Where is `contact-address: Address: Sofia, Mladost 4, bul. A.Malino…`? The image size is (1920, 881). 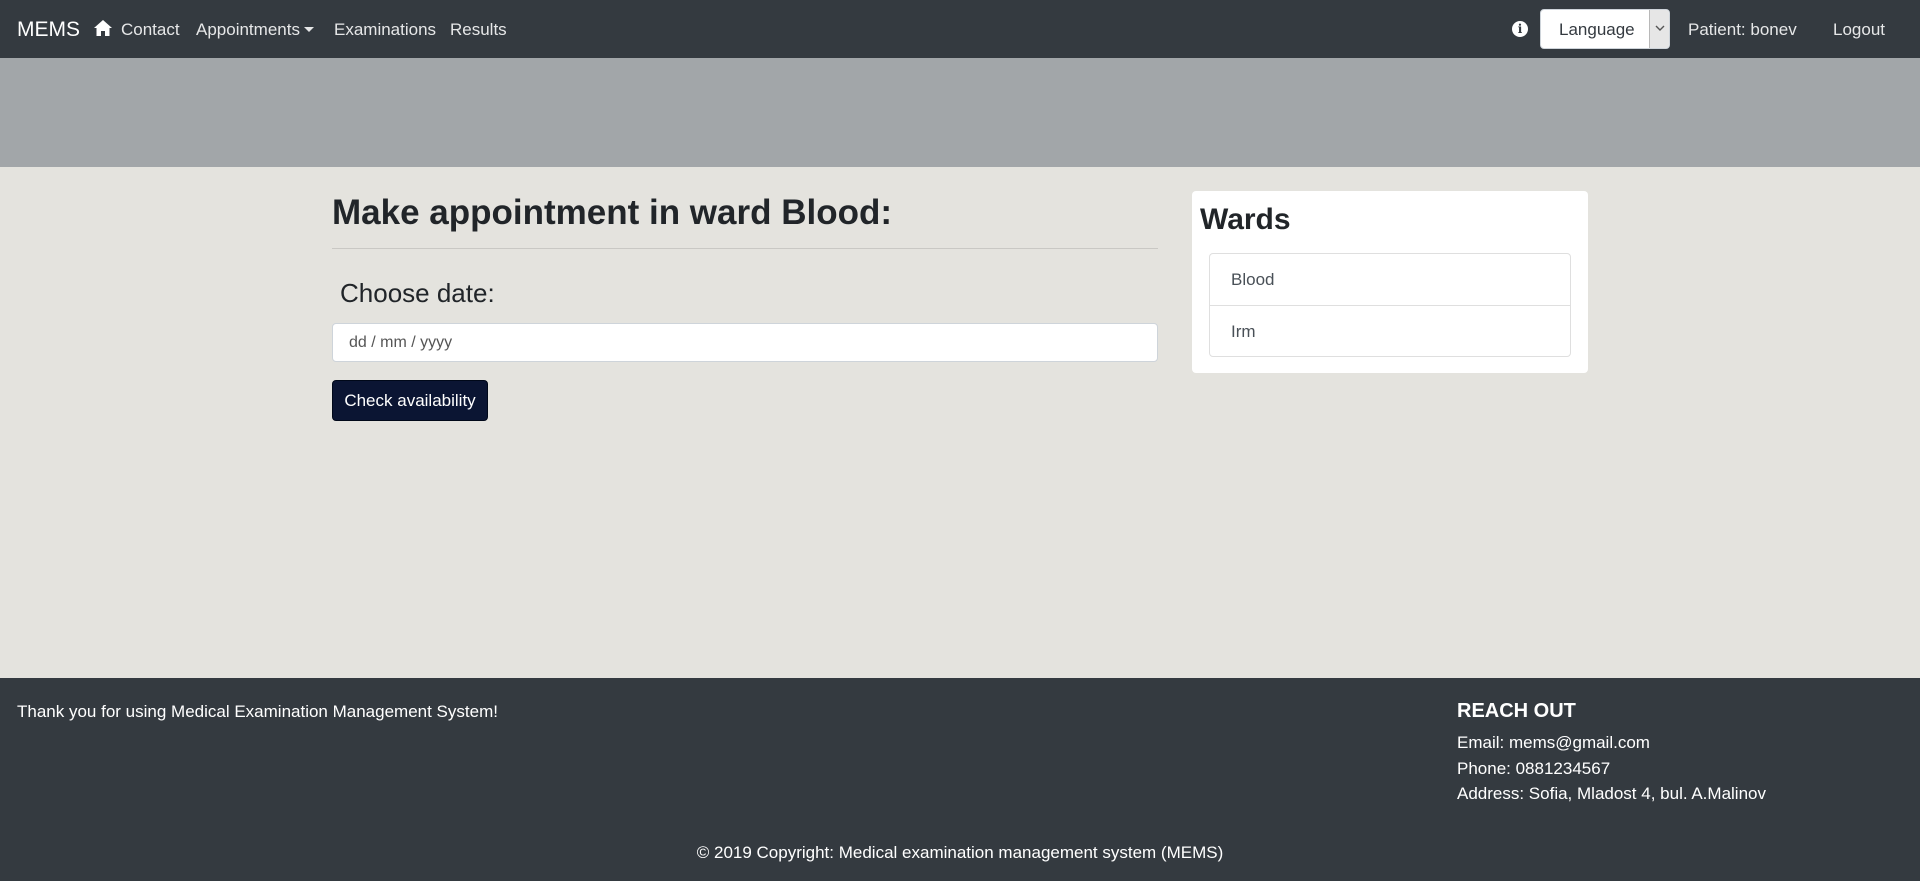
contact-address: Address: Sofia, Mladost 4, bul. A.Malino… is located at coordinates (1611, 793).